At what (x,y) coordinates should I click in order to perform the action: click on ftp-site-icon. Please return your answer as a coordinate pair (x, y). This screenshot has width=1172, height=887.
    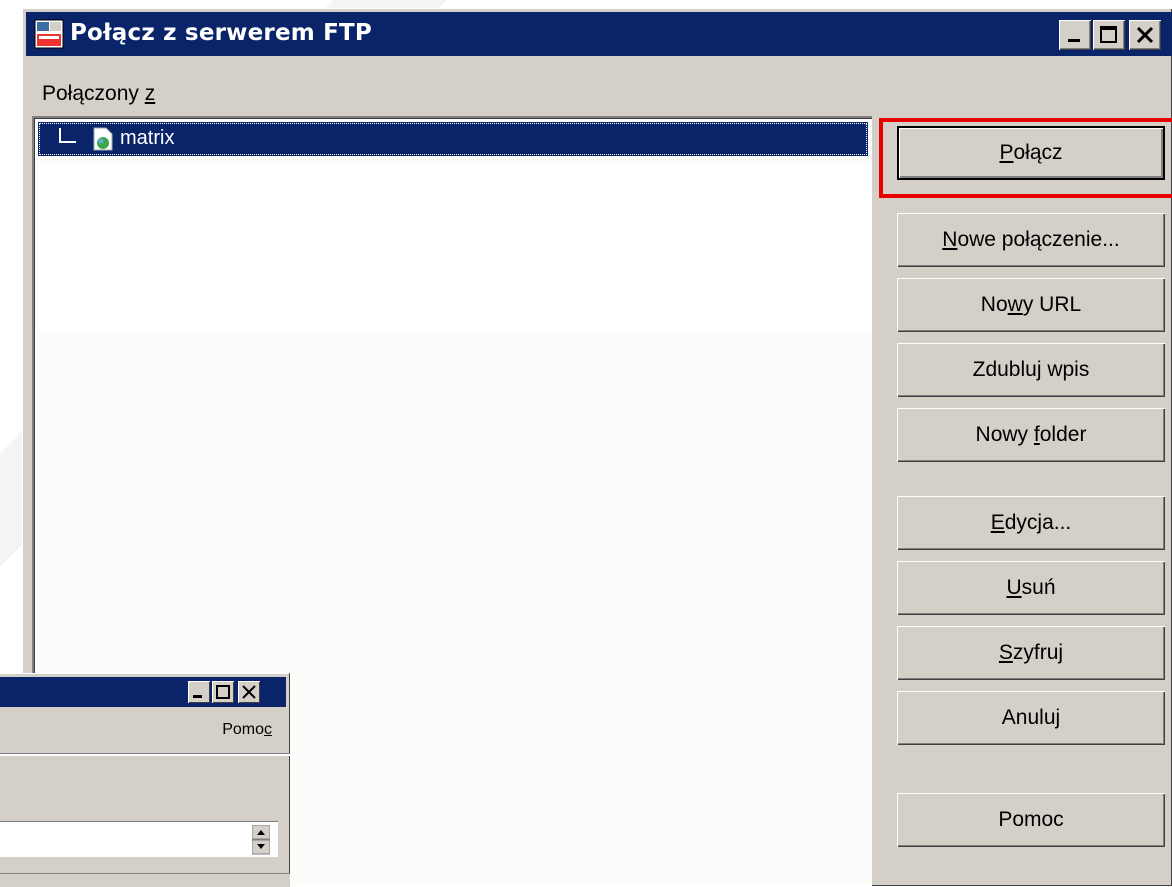
    Looking at the image, I should click on (103, 139).